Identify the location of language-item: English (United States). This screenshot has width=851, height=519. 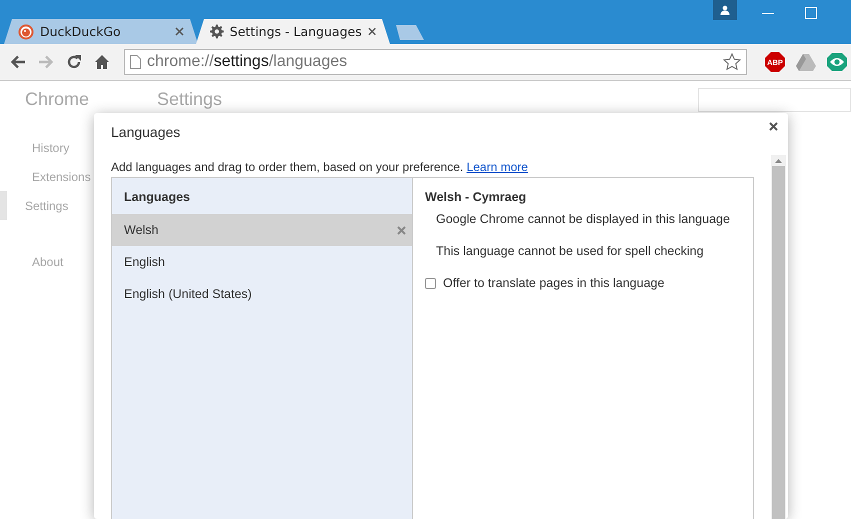
(262, 294).